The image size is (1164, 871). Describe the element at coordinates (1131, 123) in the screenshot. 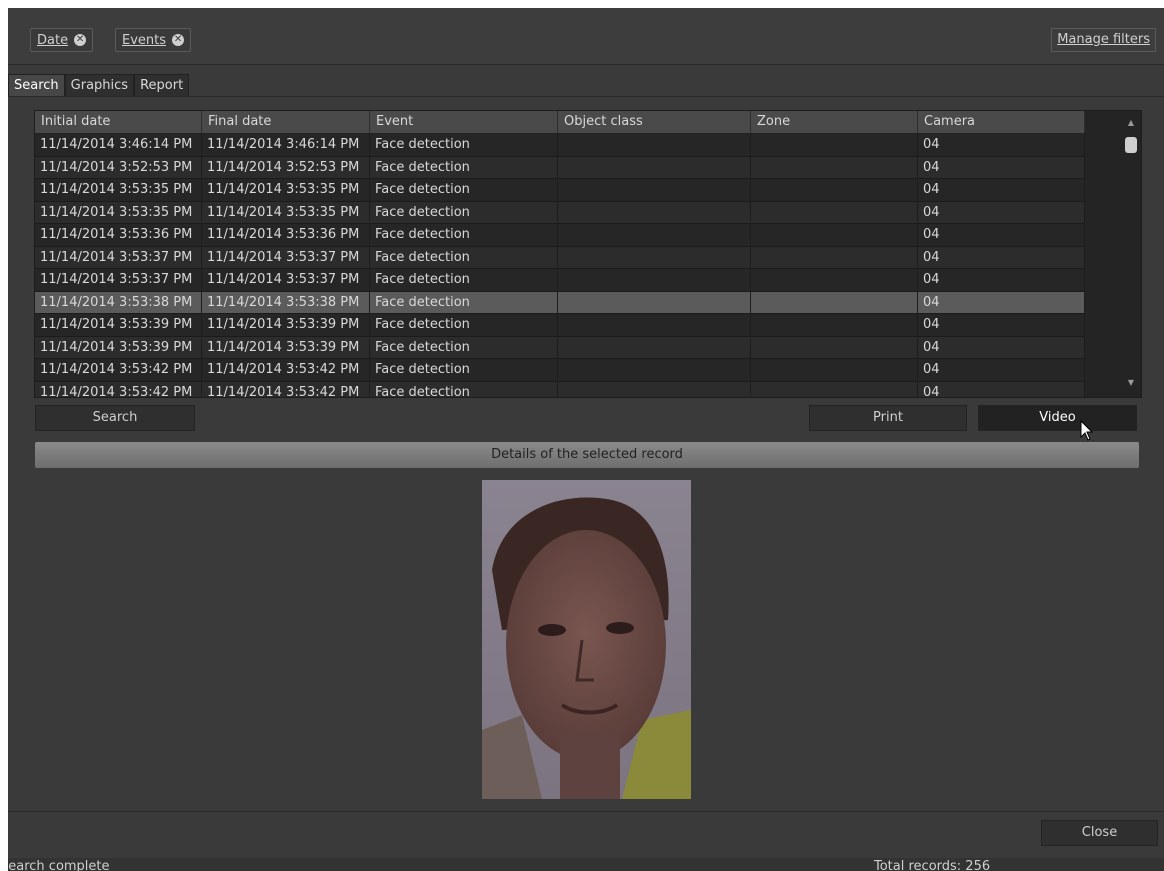

I see `arrow-up-icon: ▲` at that location.